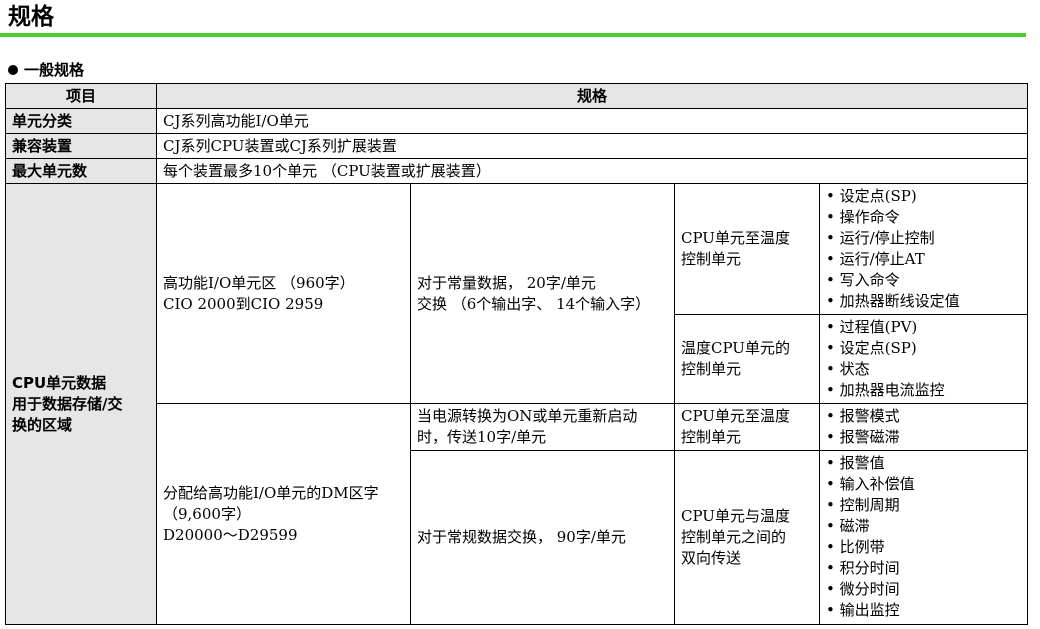  What do you see at coordinates (13, 70) in the screenshot?
I see `bullet-icon` at bounding box center [13, 70].